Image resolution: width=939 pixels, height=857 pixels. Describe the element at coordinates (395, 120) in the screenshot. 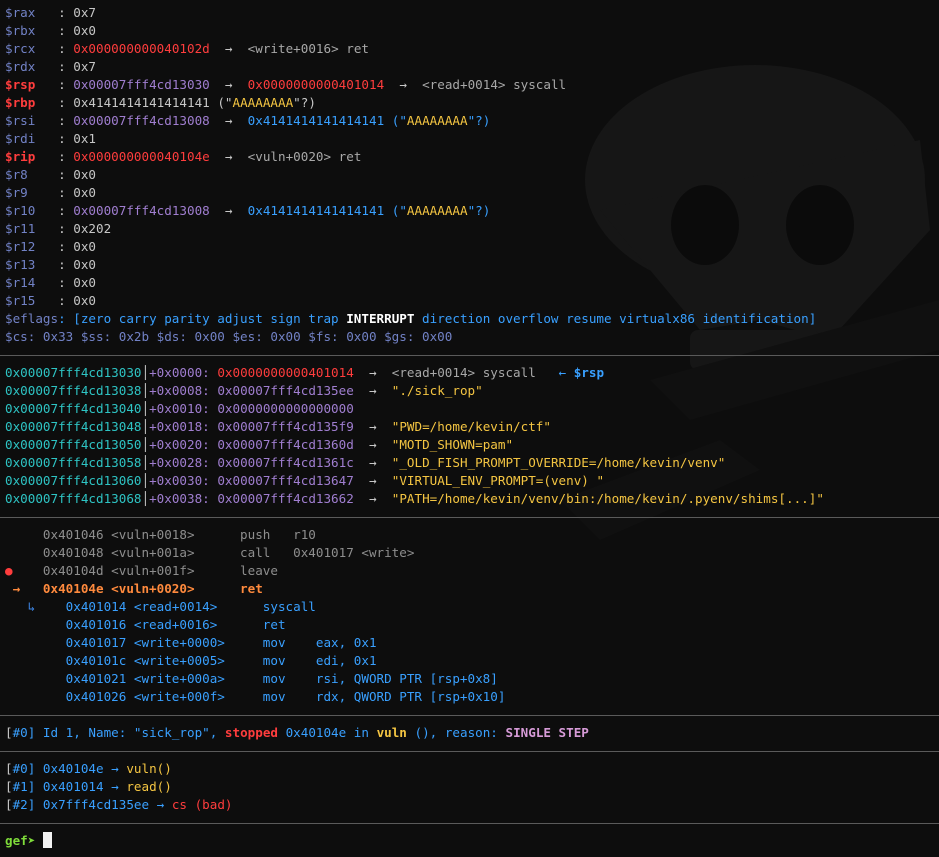

I see `terminal-text-segment: ("` at that location.